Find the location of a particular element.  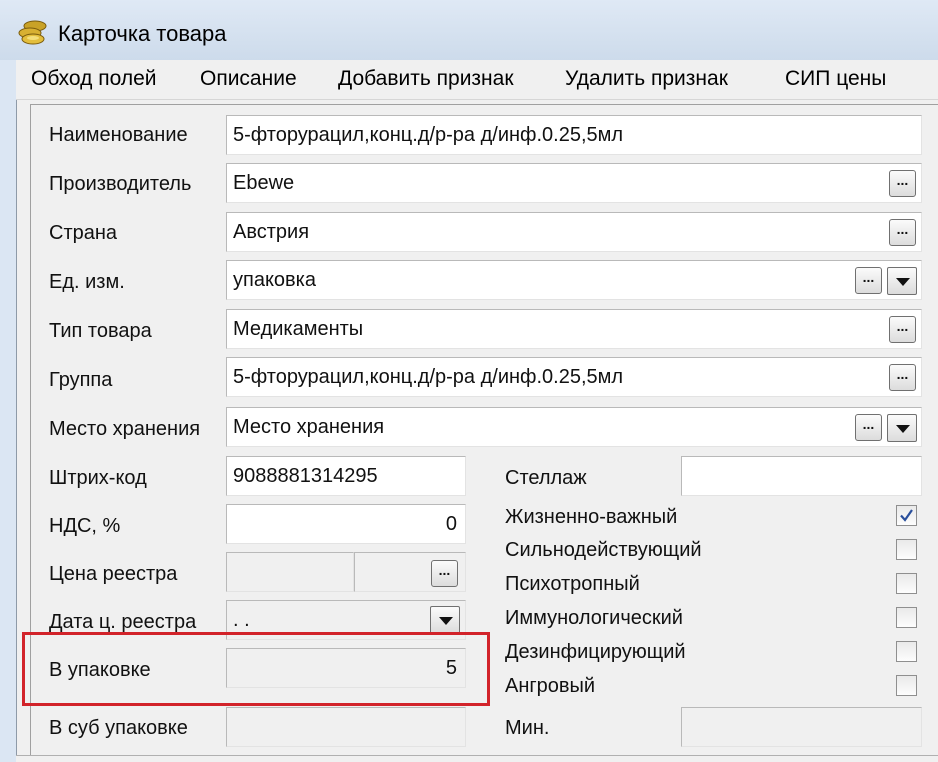

menu-item-sip-prices: СИП цены is located at coordinates (835, 79).